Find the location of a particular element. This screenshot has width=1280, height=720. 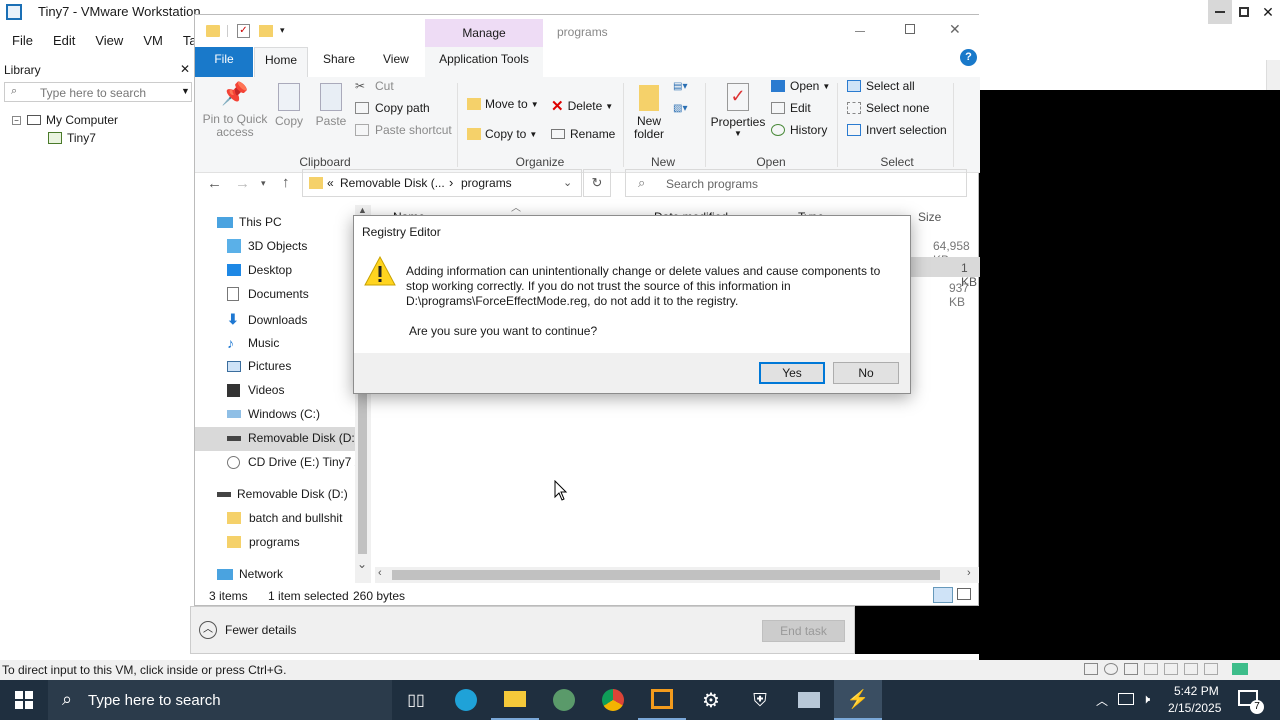

nav-batch-folder: batch and bullshit is located at coordinates (284, 518).